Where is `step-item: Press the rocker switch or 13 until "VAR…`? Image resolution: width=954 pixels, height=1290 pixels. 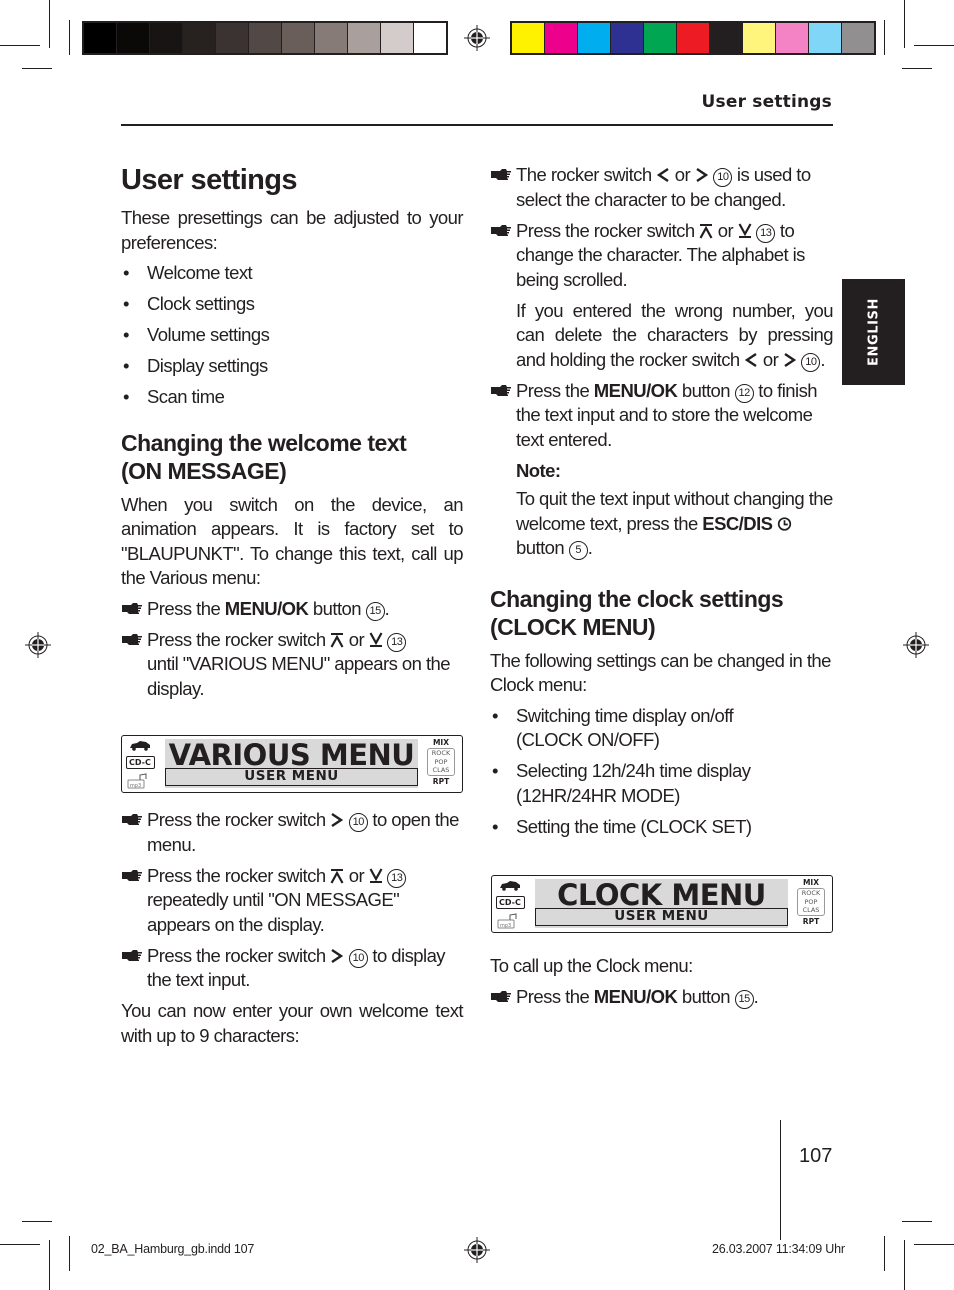 step-item: Press the rocker switch or 13 until "VAR… is located at coordinates (292, 665).